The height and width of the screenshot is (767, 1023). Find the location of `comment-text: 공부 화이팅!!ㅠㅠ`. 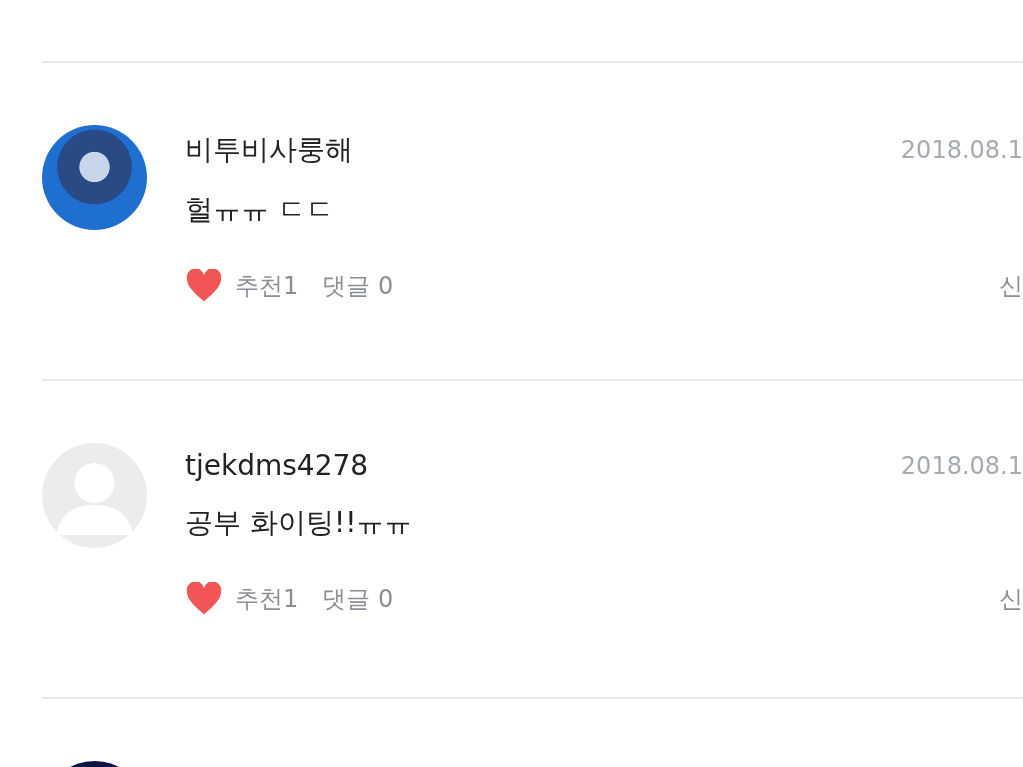

comment-text: 공부 화이팅!!ㅠㅠ is located at coordinates (299, 523).